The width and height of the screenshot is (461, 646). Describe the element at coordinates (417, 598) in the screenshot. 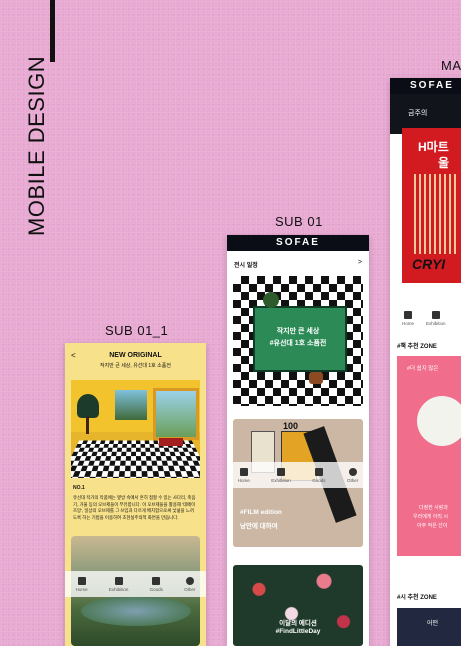

I see `poem-zone-heading: #시 추천 ZONE` at that location.